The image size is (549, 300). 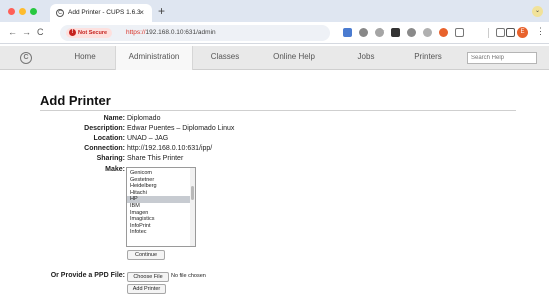 What do you see at coordinates (26, 58) in the screenshot?
I see `cups-logo-icon: C` at bounding box center [26, 58].